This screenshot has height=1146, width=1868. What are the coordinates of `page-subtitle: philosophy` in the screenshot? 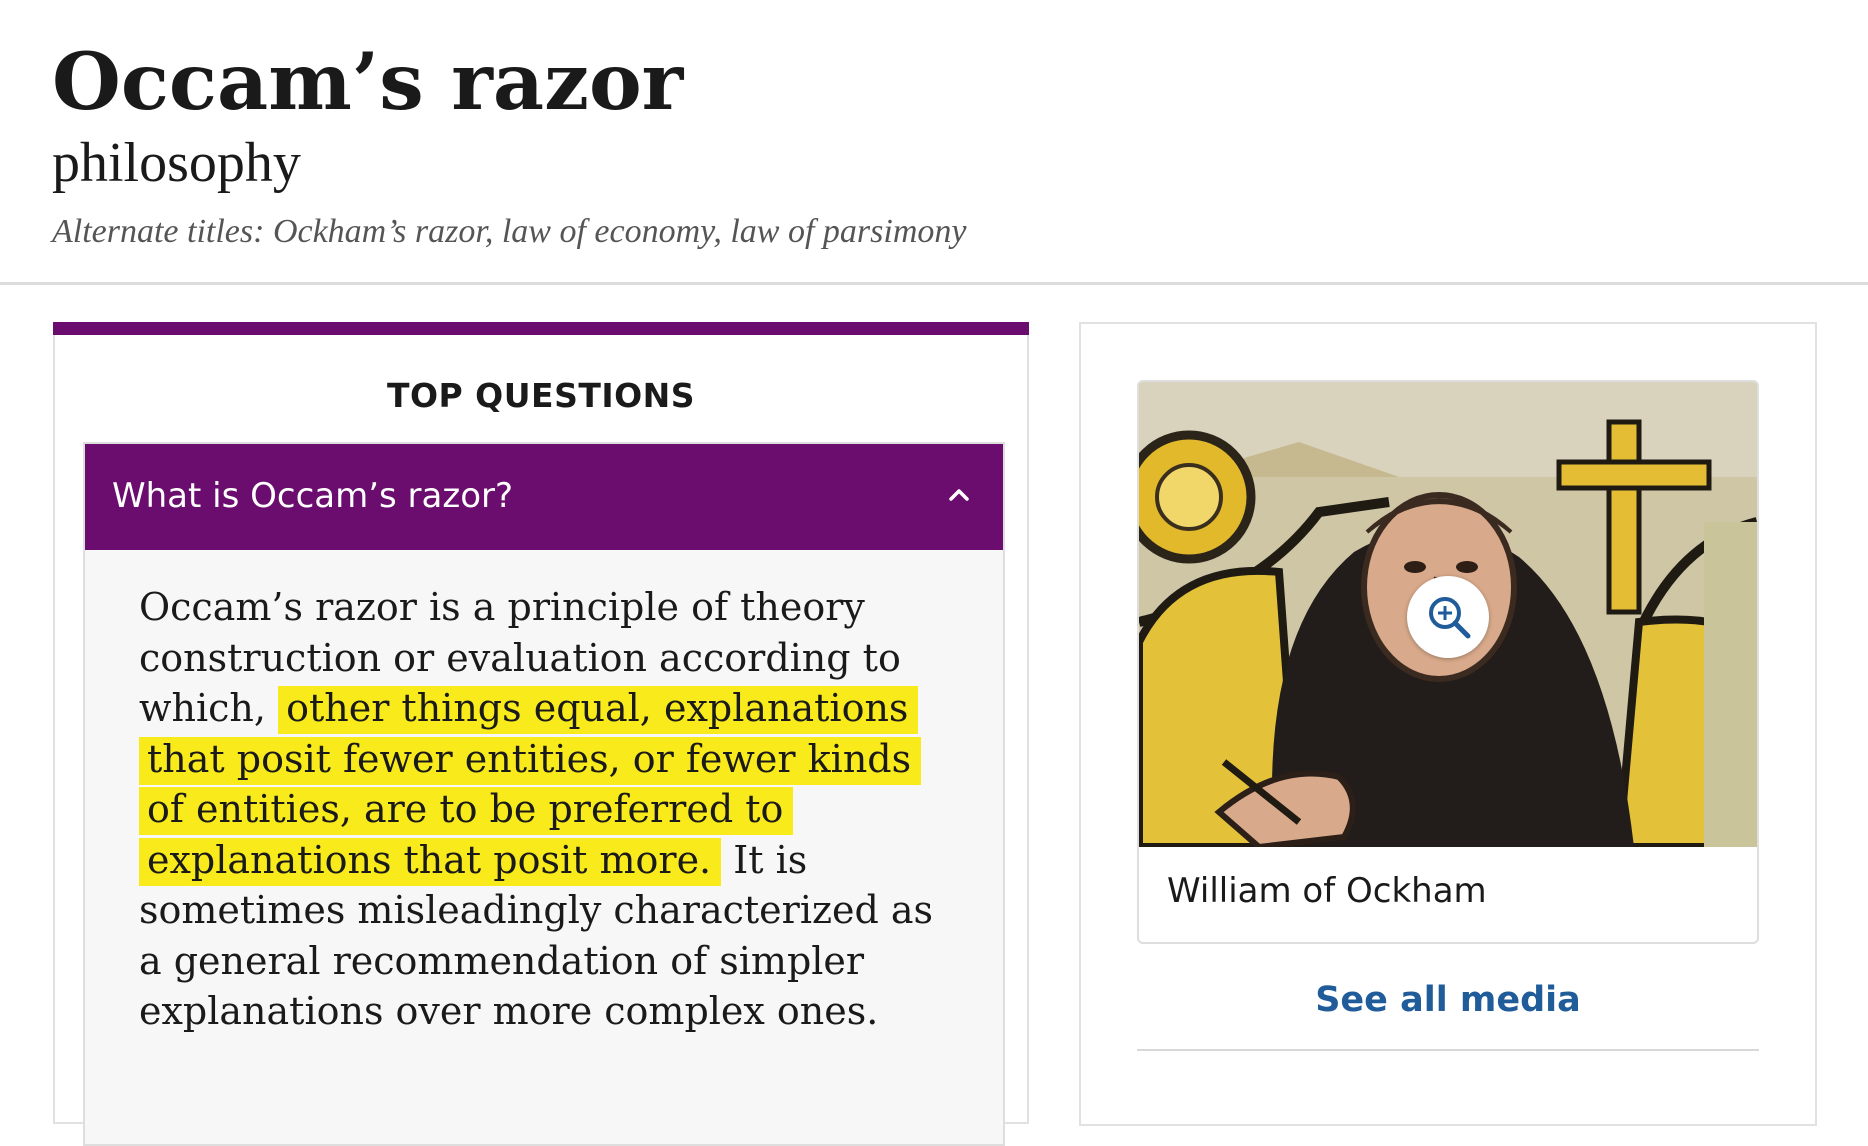 It's located at (176, 163).